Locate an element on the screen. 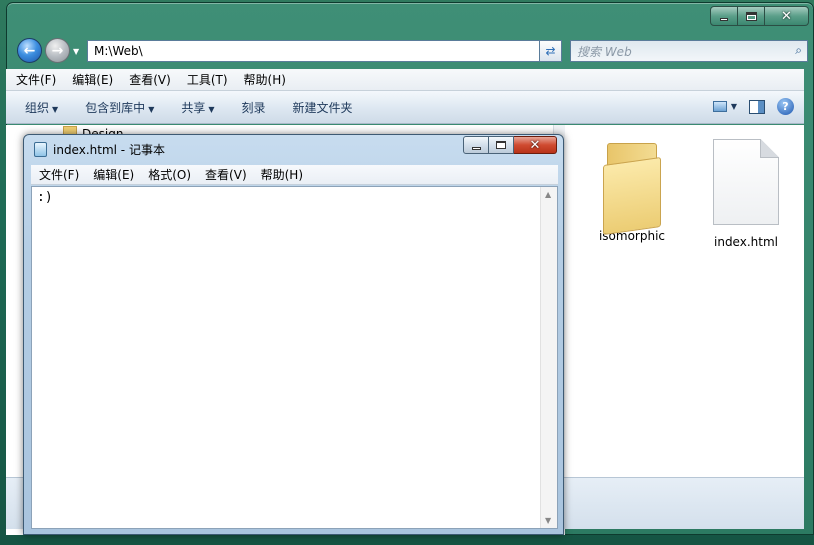 Image resolution: width=814 pixels, height=545 pixels. explorer-caption-buttons: ✕ is located at coordinates (759, 16).